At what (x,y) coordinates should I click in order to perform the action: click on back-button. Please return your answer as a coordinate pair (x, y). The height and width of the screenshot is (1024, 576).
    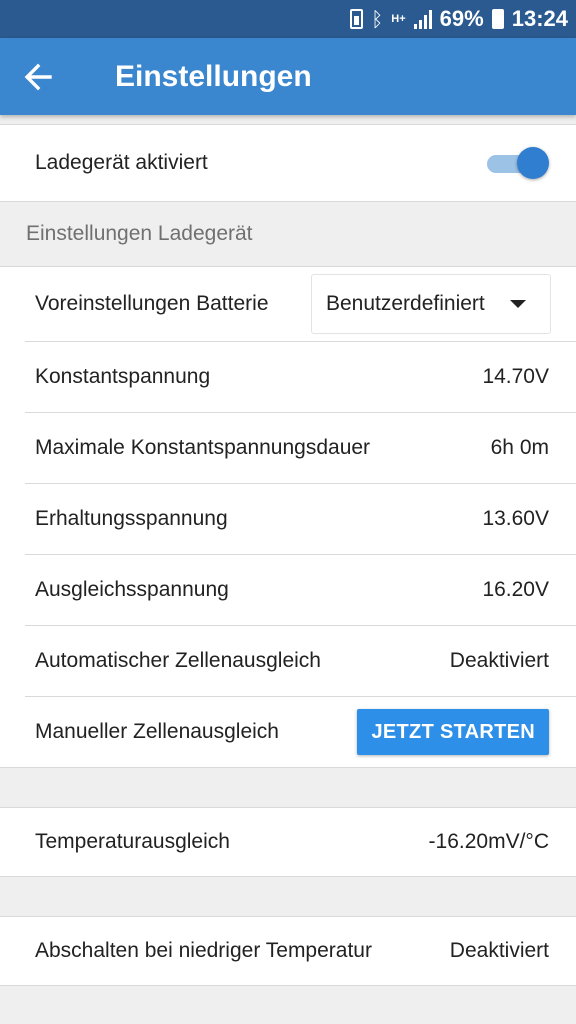
    Looking at the image, I should click on (38, 76).